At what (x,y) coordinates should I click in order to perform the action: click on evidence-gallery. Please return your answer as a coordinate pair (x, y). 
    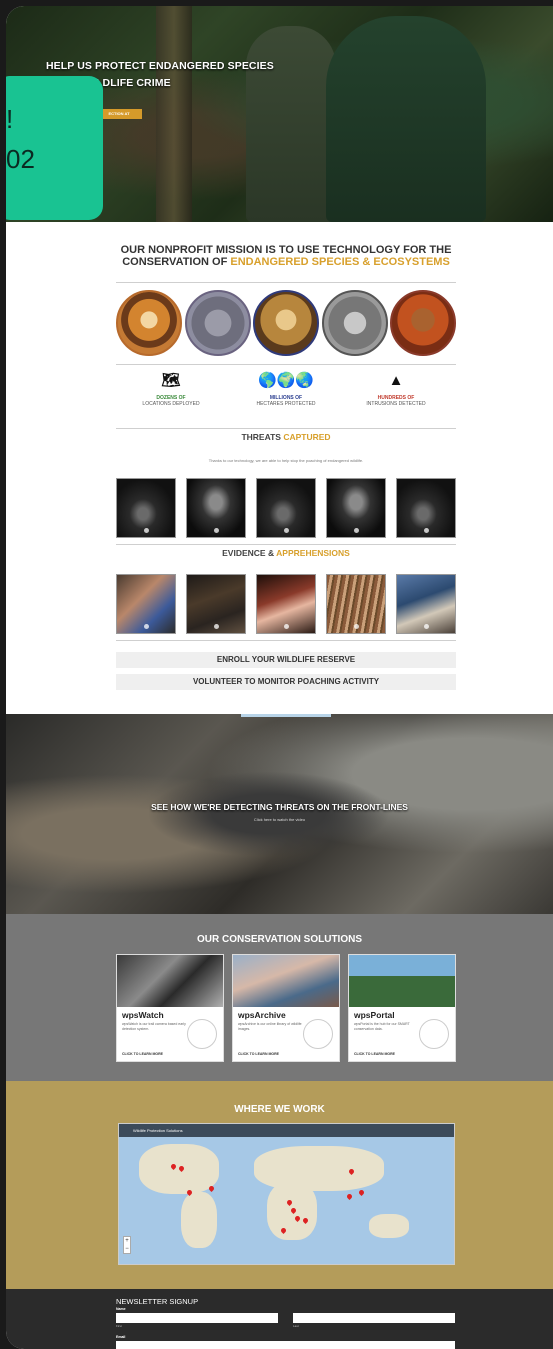
    Looking at the image, I should click on (286, 604).